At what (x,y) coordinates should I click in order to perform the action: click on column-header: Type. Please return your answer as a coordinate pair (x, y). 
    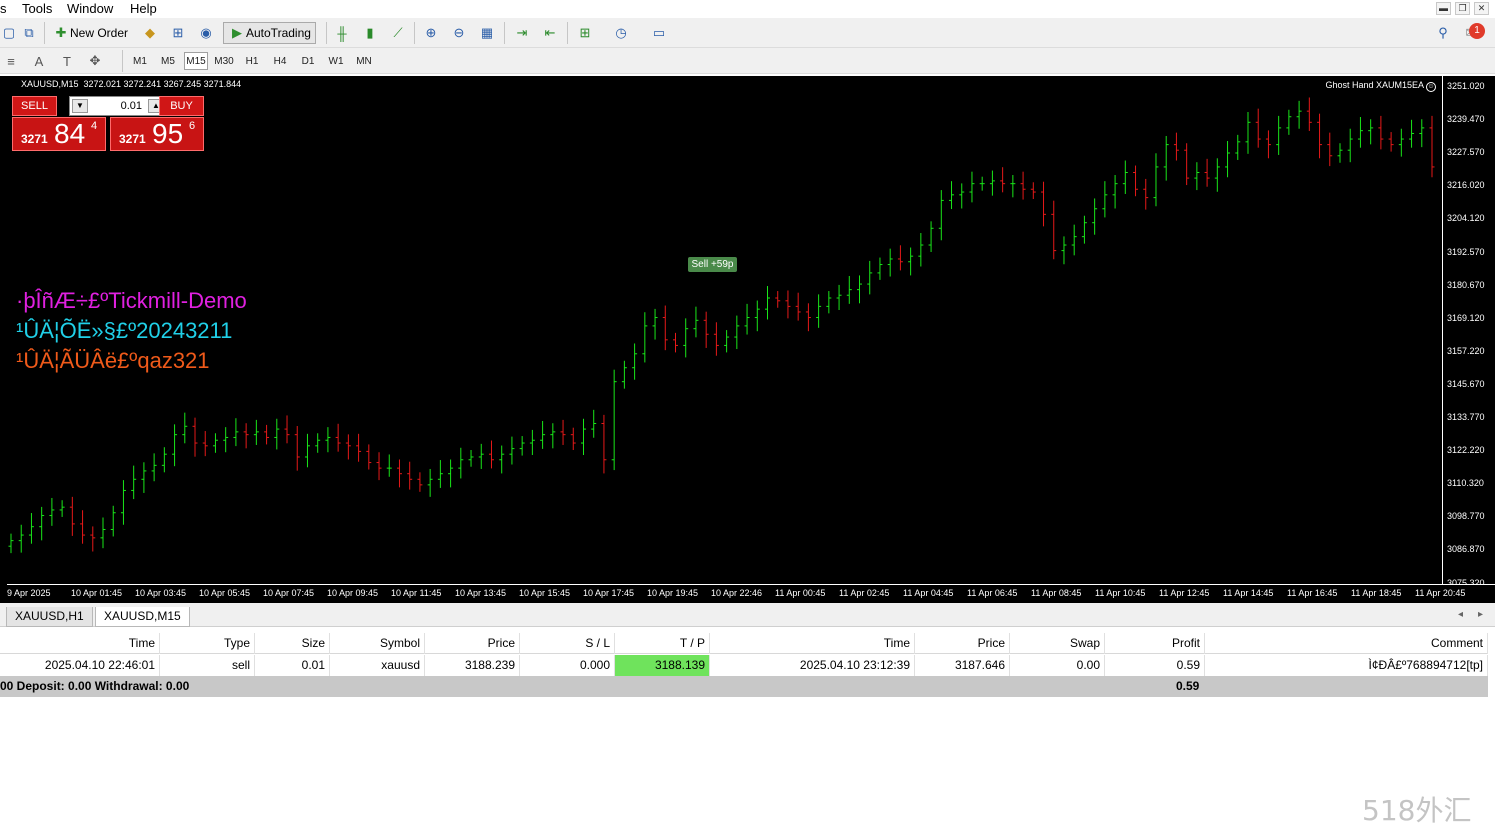
    Looking at the image, I should click on (207, 643).